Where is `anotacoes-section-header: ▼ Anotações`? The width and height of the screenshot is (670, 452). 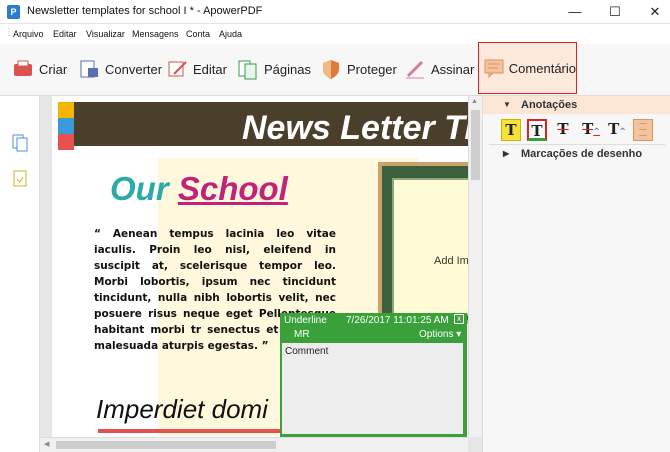 anotacoes-section-header: ▼ Anotações is located at coordinates (576, 105).